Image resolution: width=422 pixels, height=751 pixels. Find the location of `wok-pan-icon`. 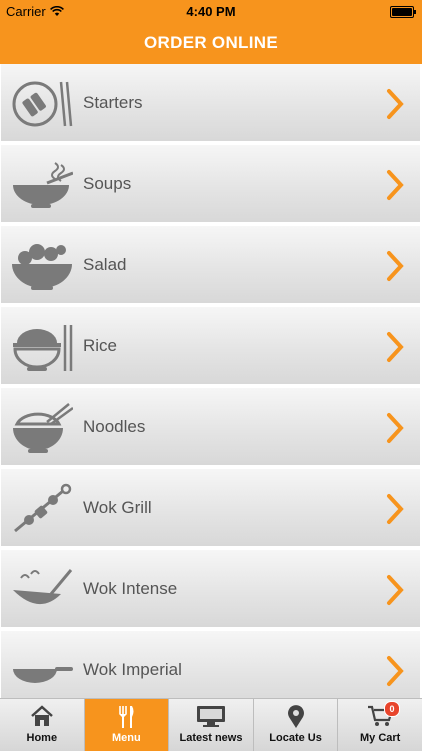

wok-pan-icon is located at coordinates (43, 675).